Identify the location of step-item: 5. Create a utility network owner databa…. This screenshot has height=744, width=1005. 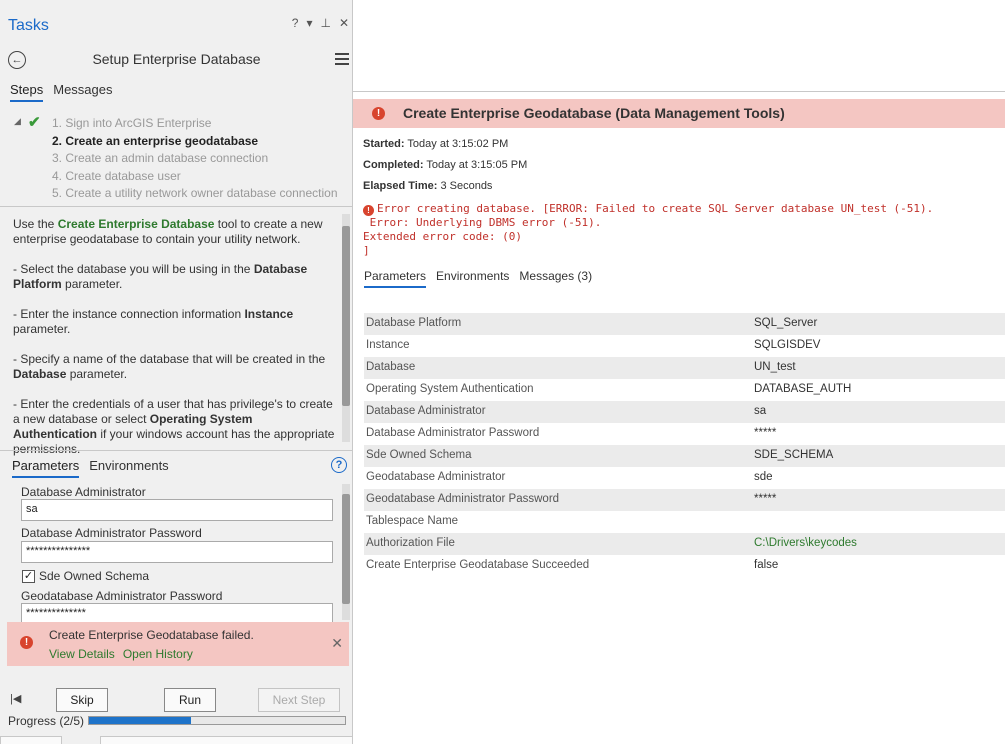
(181, 193).